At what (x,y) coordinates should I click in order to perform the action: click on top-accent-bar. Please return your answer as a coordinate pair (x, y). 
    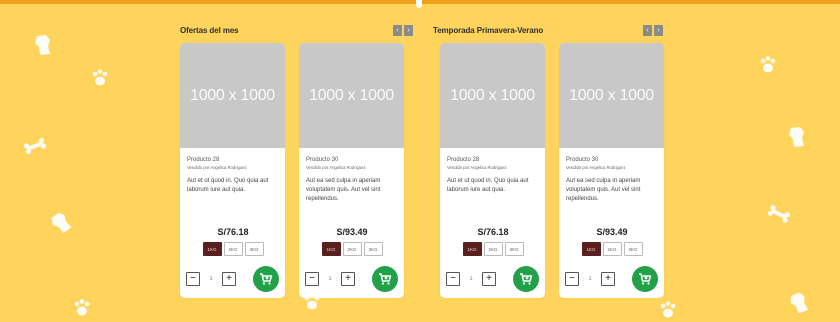
    Looking at the image, I should click on (420, 4).